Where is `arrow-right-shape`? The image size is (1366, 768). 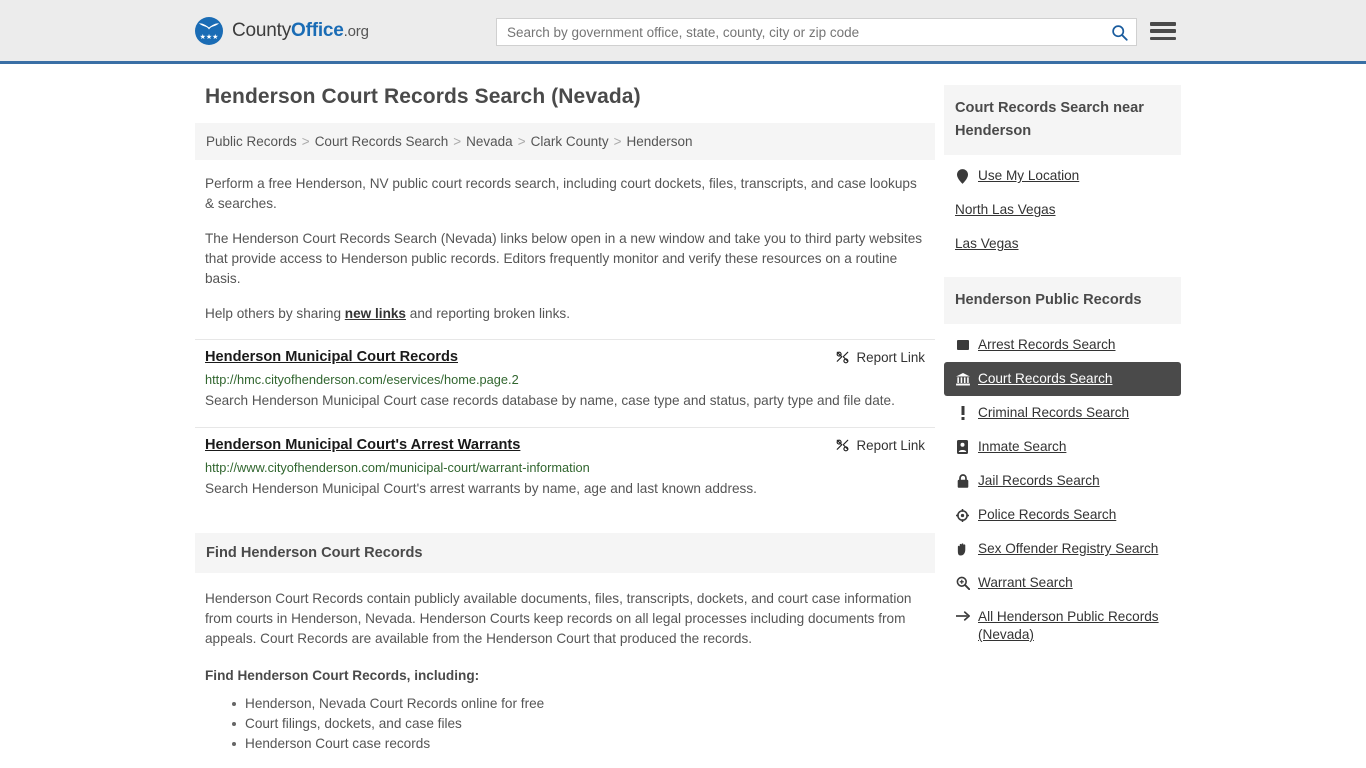
arrow-right-shape is located at coordinates (962, 616).